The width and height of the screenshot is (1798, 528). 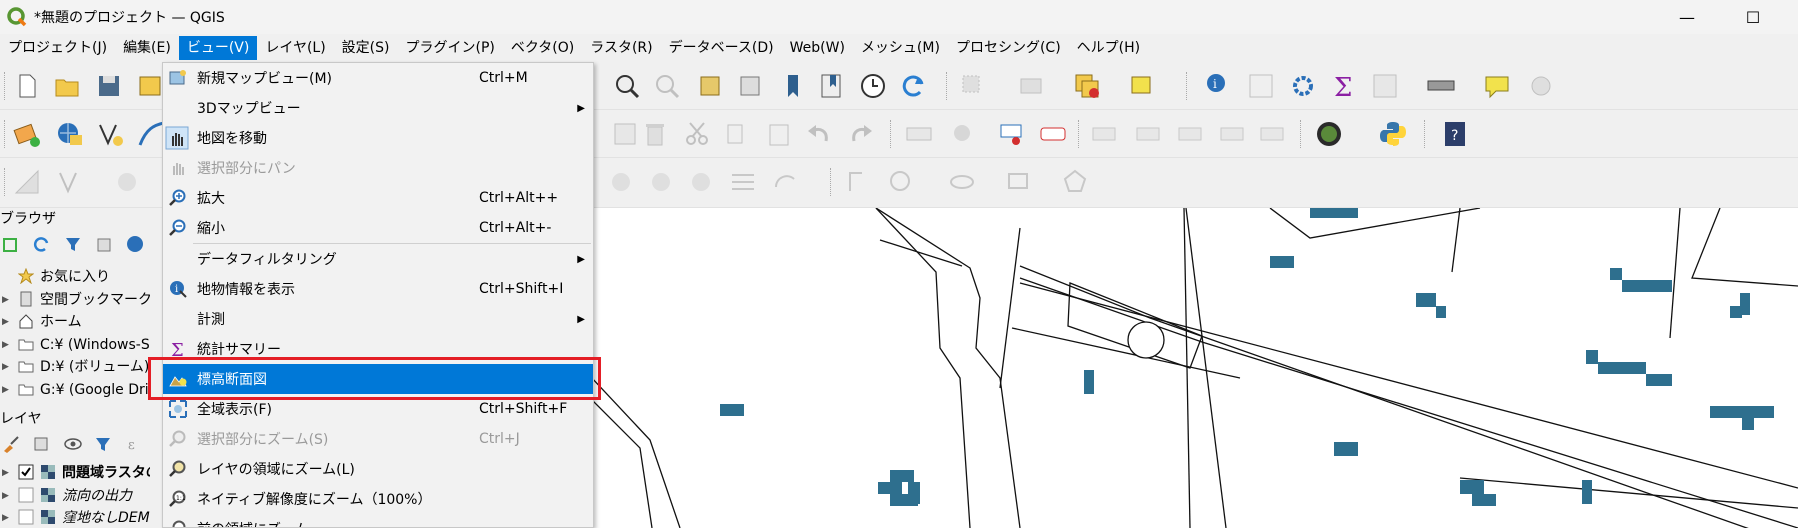 What do you see at coordinates (1053, 134) in the screenshot?
I see `label-toolbar-abc-icon` at bounding box center [1053, 134].